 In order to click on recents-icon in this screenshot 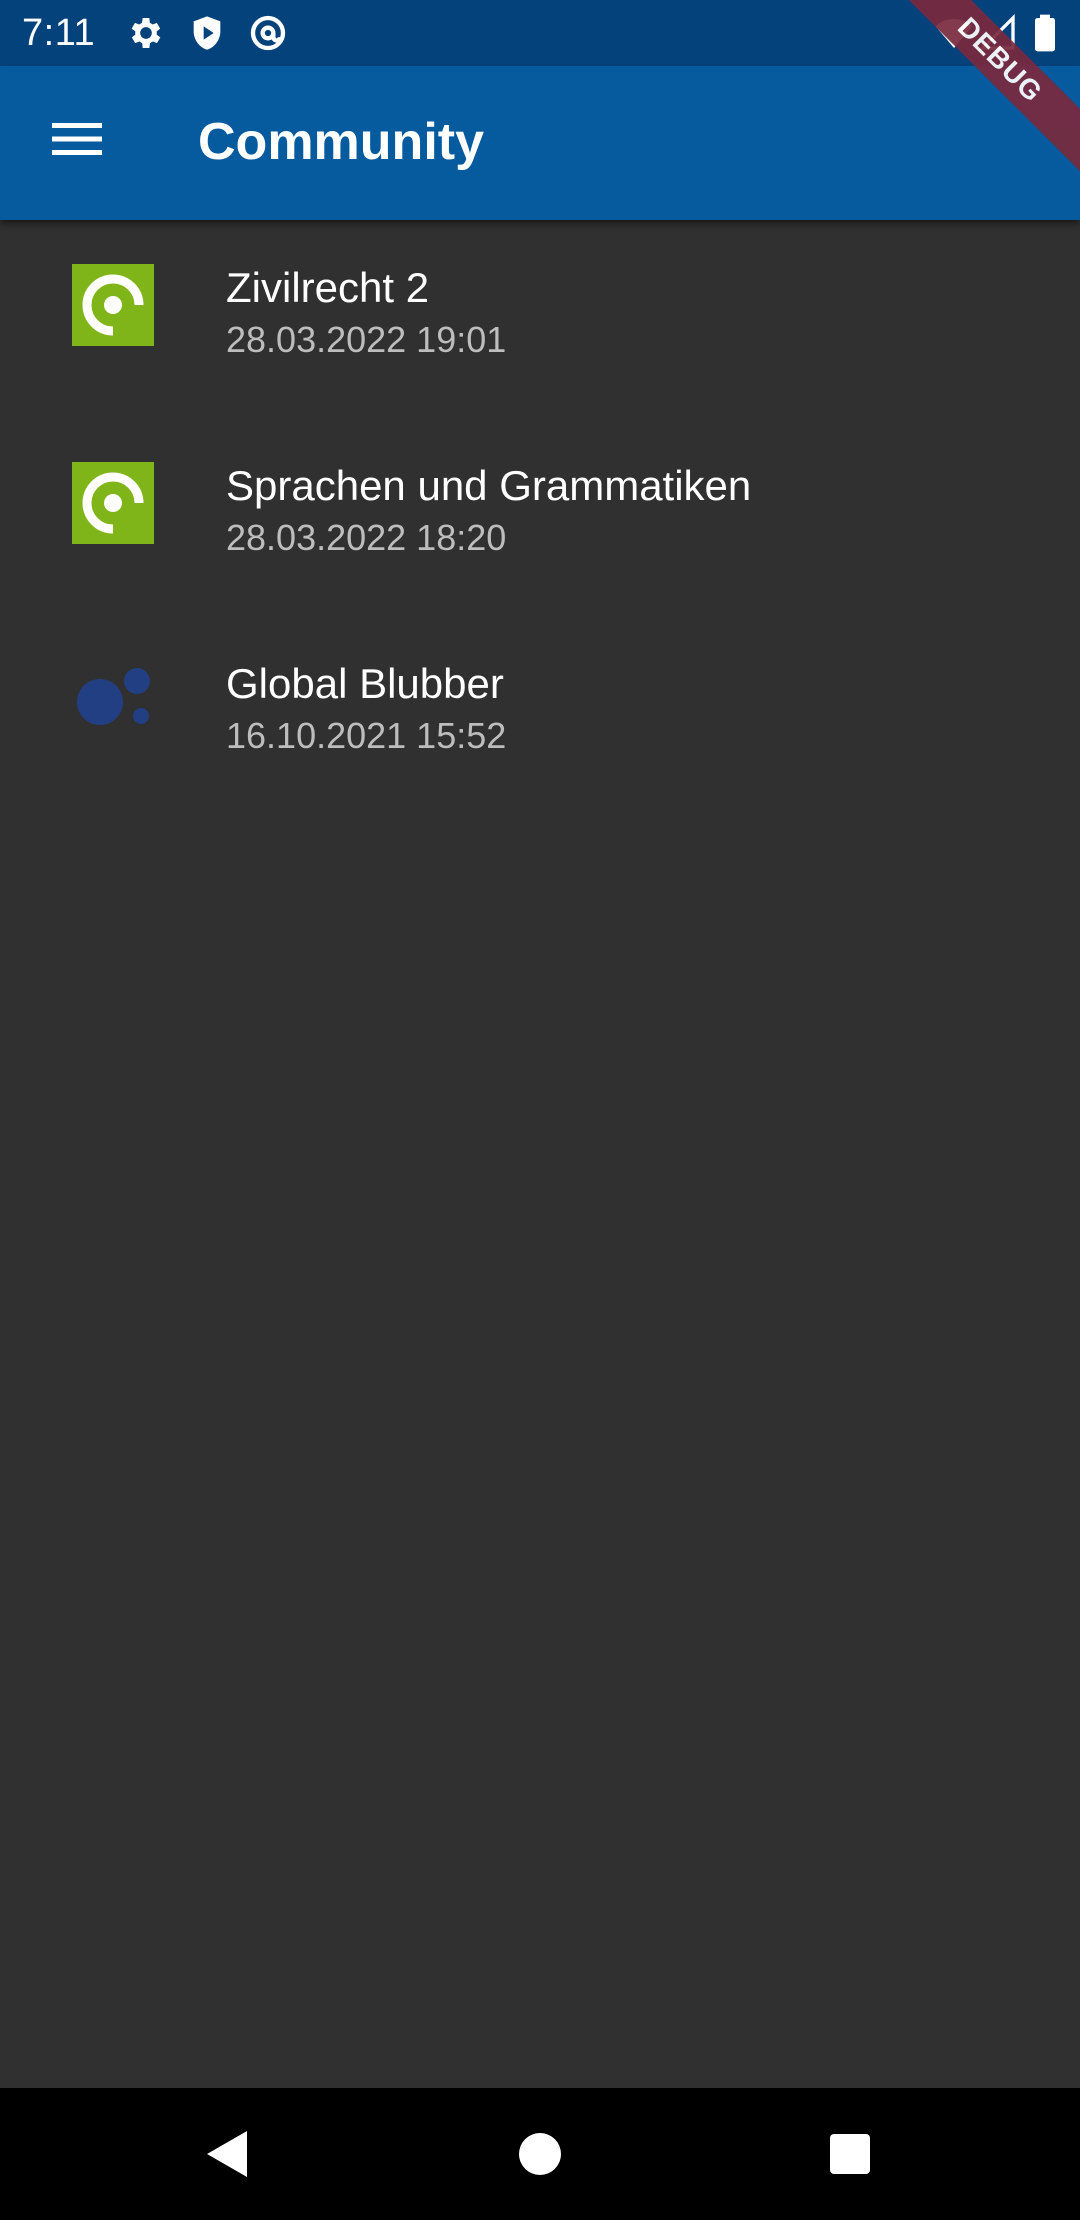, I will do `click(850, 2154)`.